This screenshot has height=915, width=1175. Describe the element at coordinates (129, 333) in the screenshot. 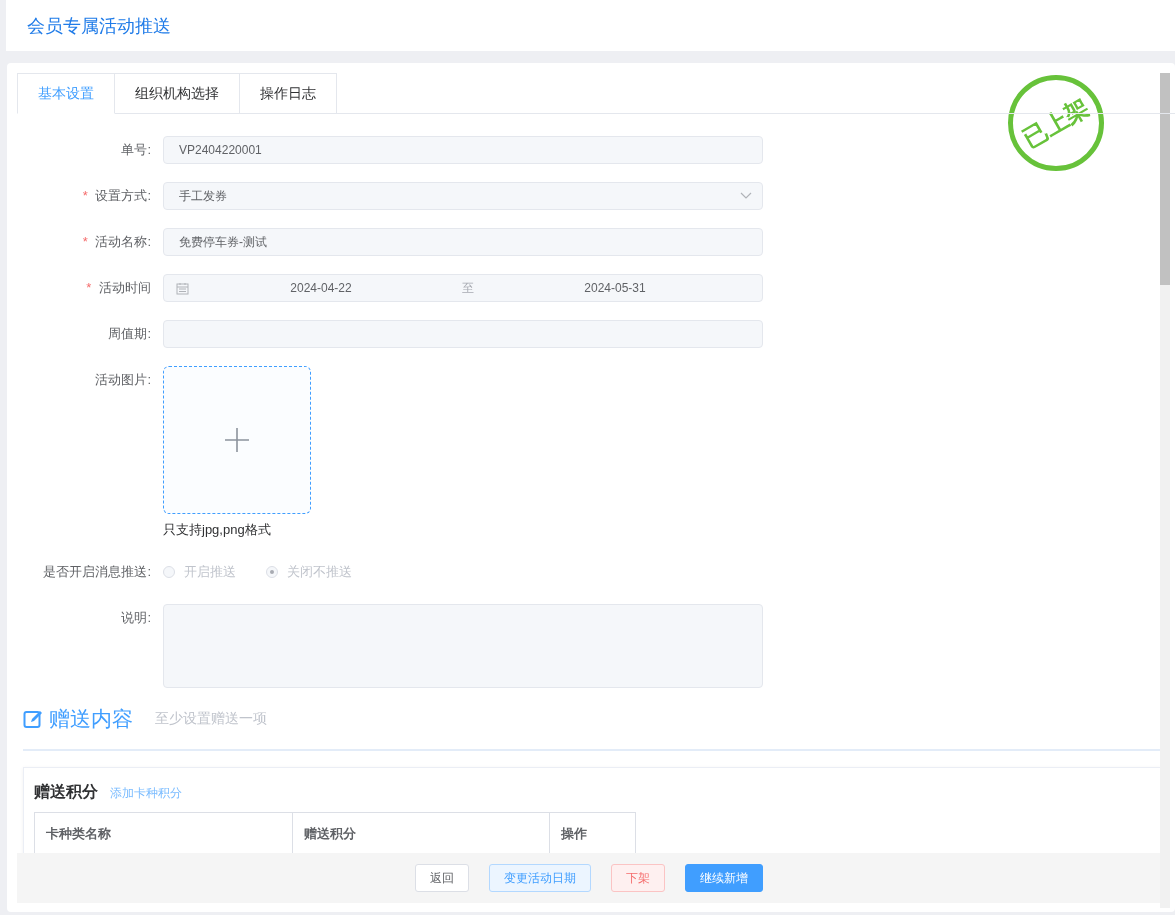

I see `field-label: 周值期:` at that location.